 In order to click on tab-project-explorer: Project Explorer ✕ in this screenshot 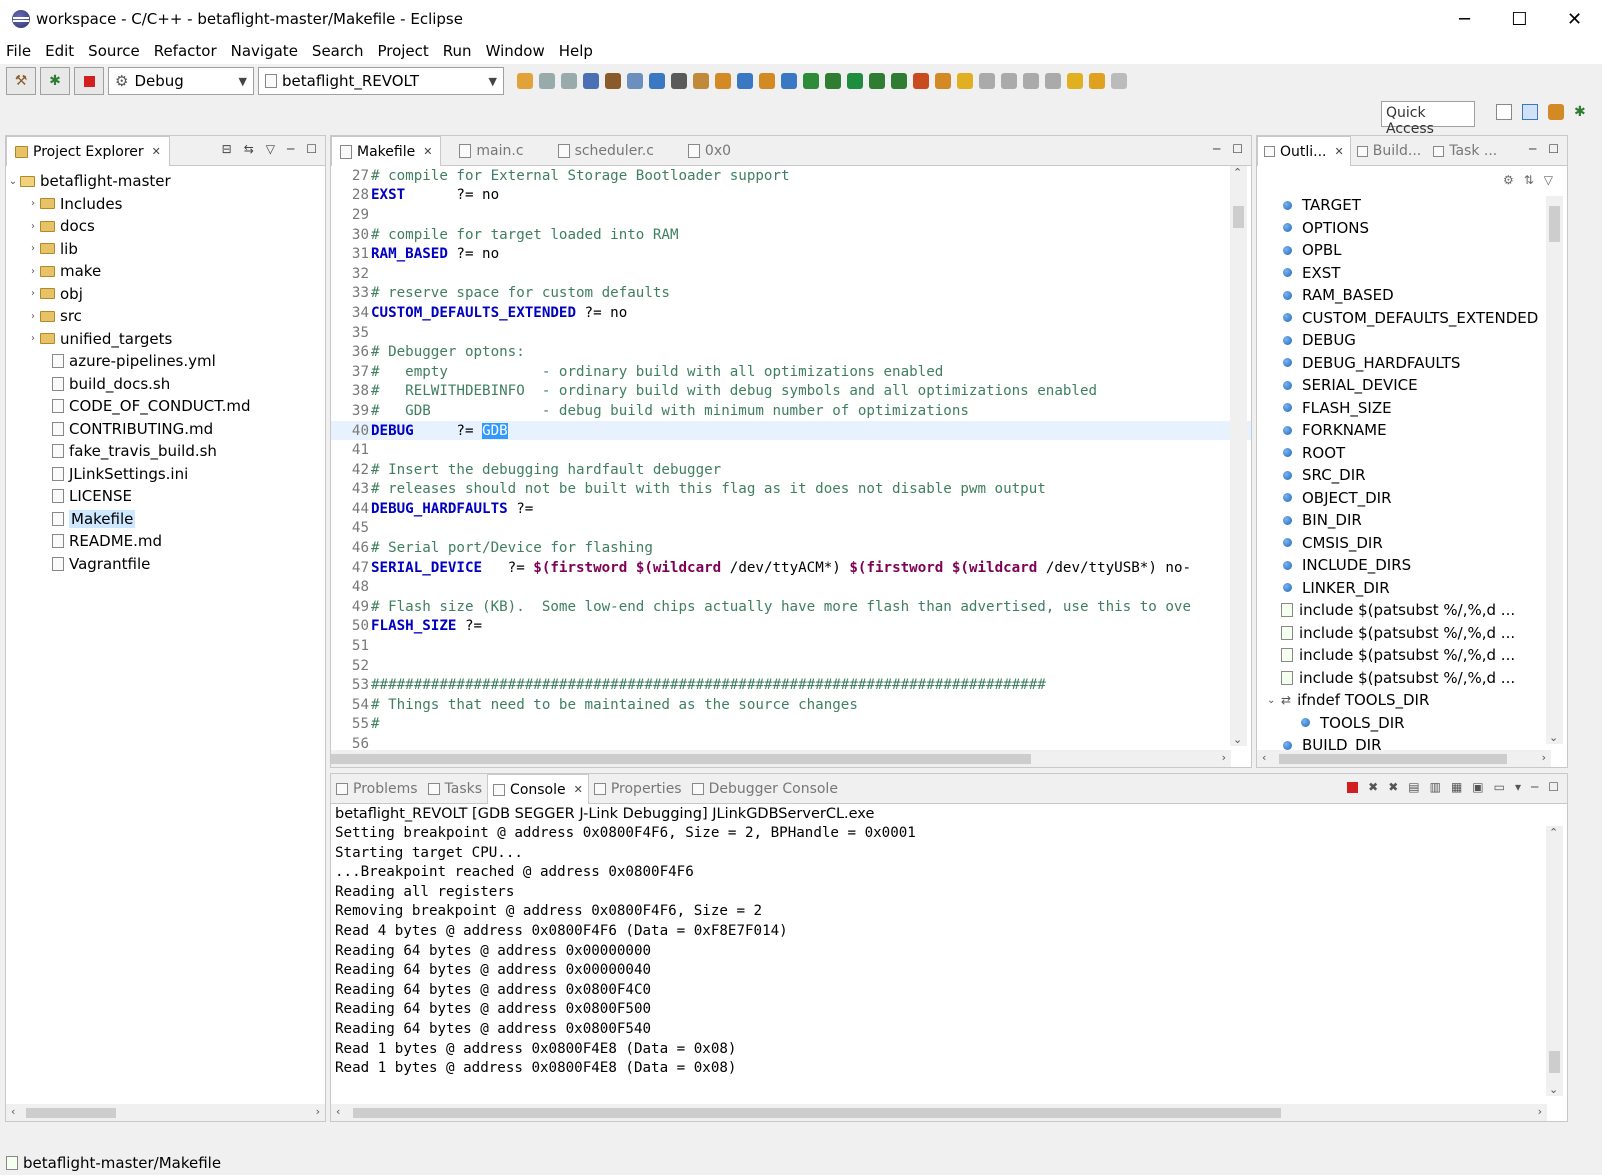, I will do `click(88, 151)`.